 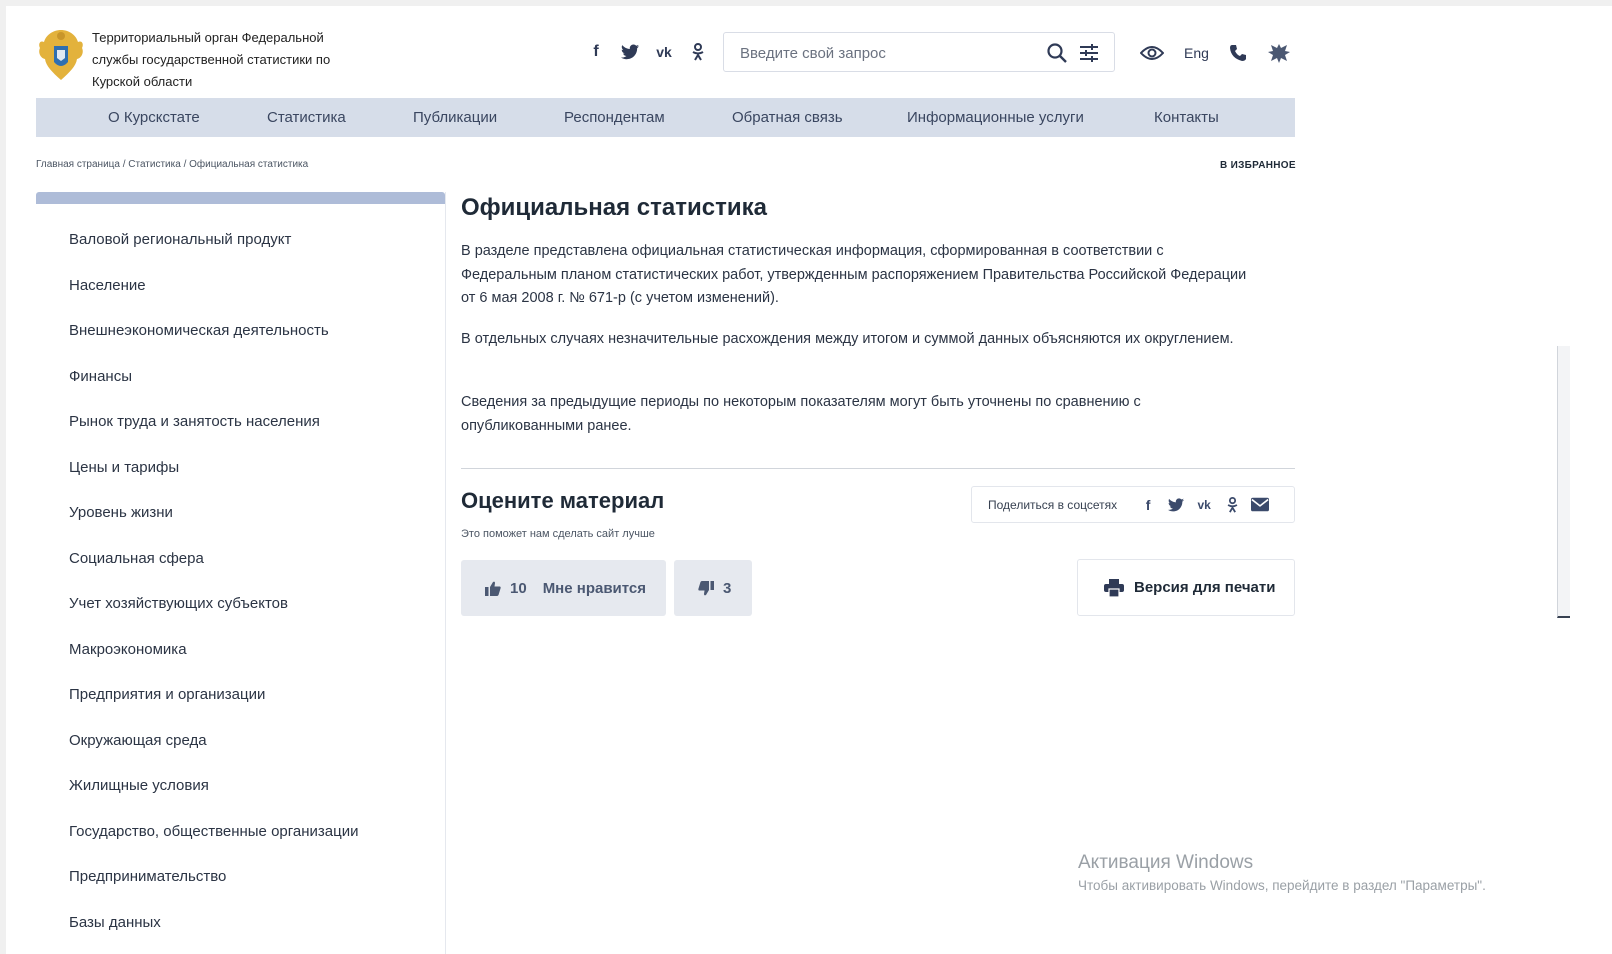 What do you see at coordinates (1279, 53) in the screenshot?
I see `coat-of-arms-icon` at bounding box center [1279, 53].